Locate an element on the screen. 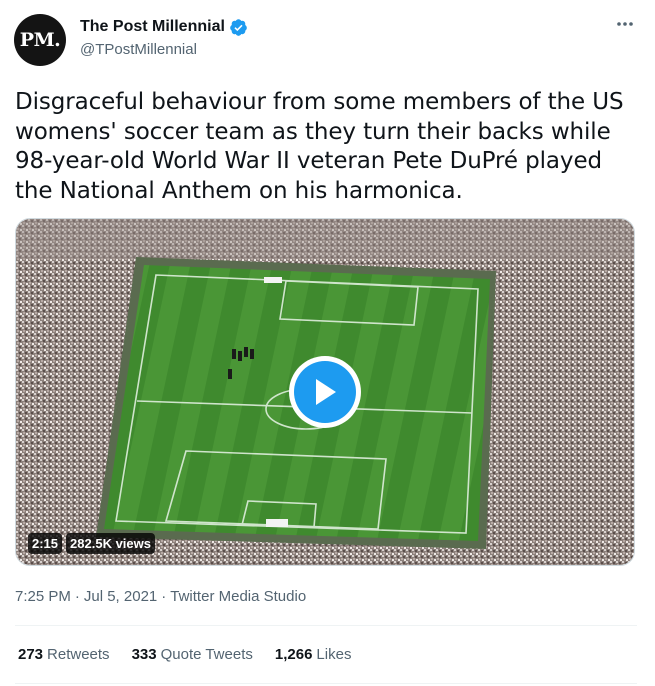  video-view-count: 282.5K views is located at coordinates (110, 543).